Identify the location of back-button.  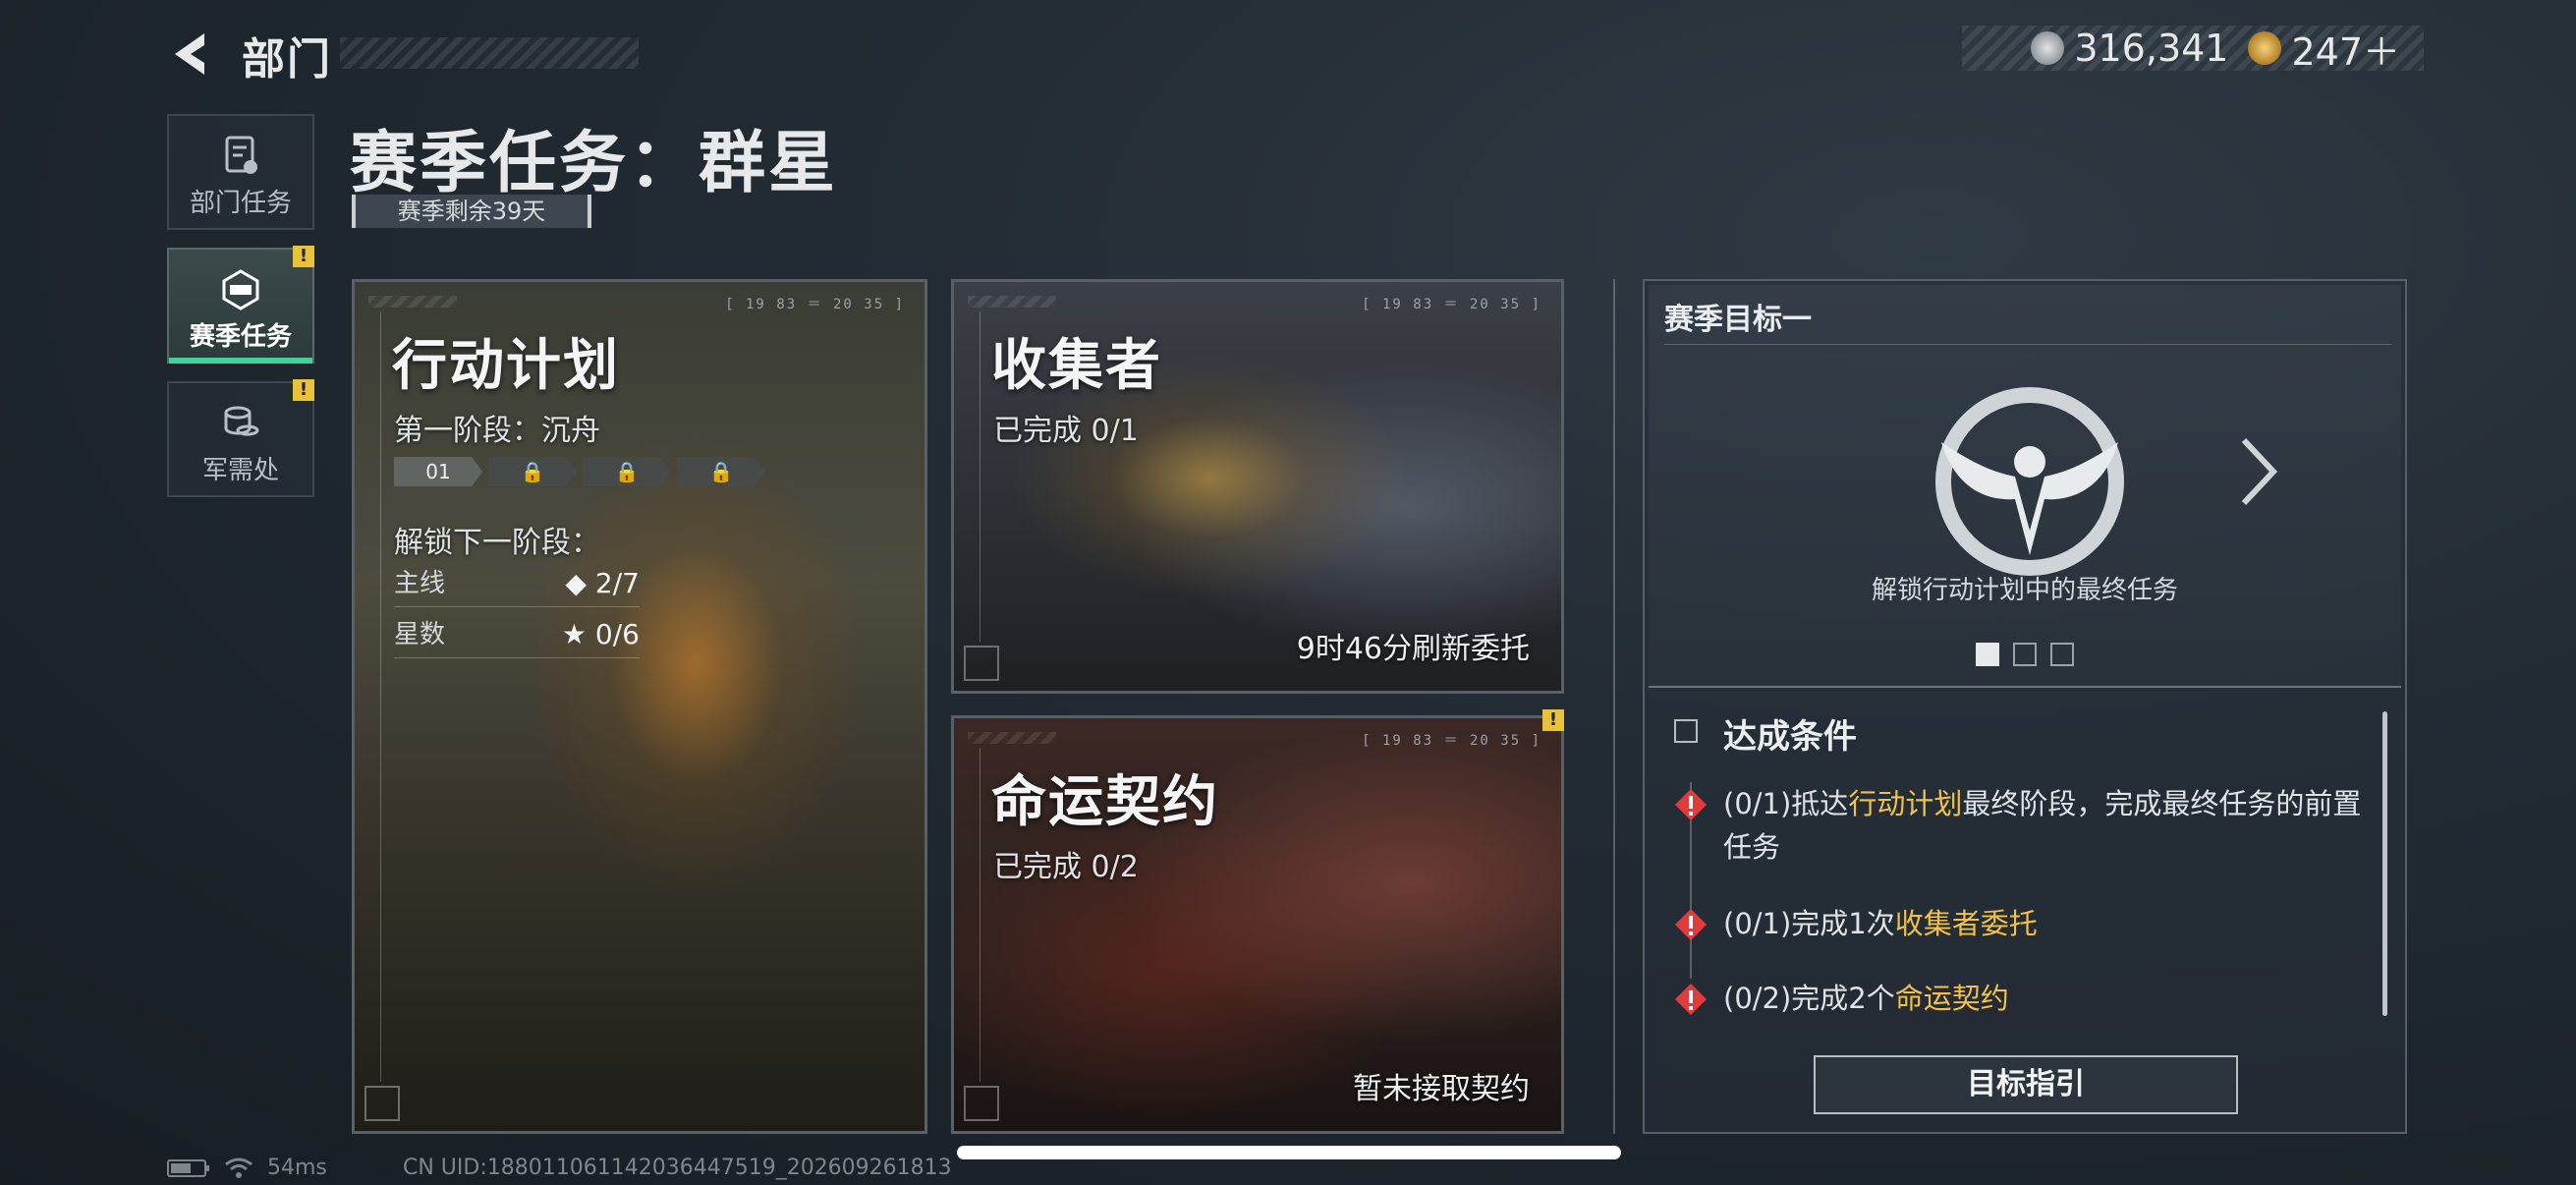
(194, 55).